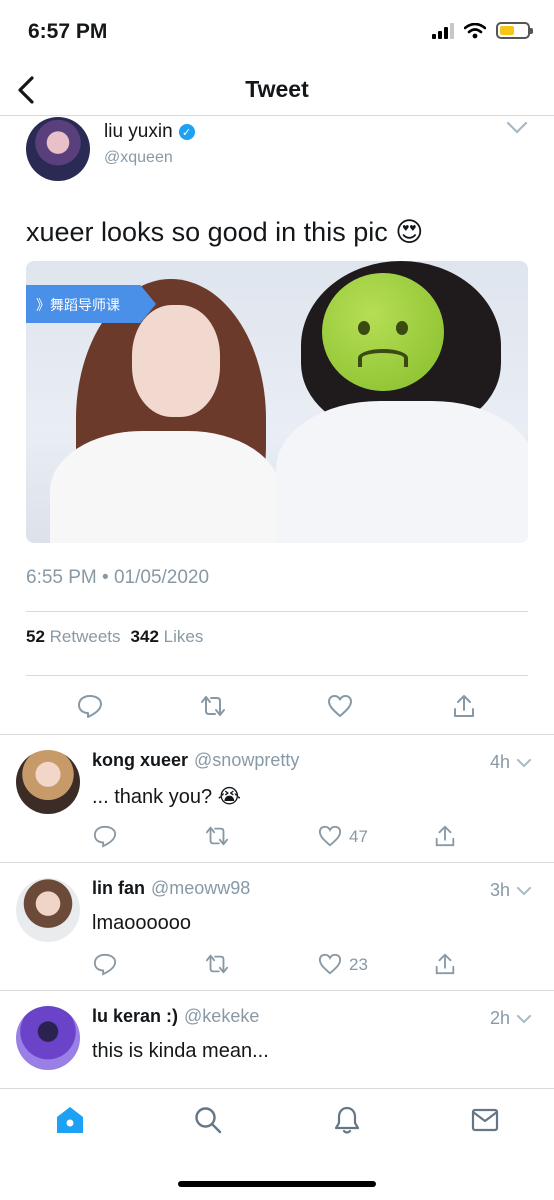 This screenshot has height=1200, width=554. What do you see at coordinates (208, 1120) in the screenshot?
I see `search-icon` at bounding box center [208, 1120].